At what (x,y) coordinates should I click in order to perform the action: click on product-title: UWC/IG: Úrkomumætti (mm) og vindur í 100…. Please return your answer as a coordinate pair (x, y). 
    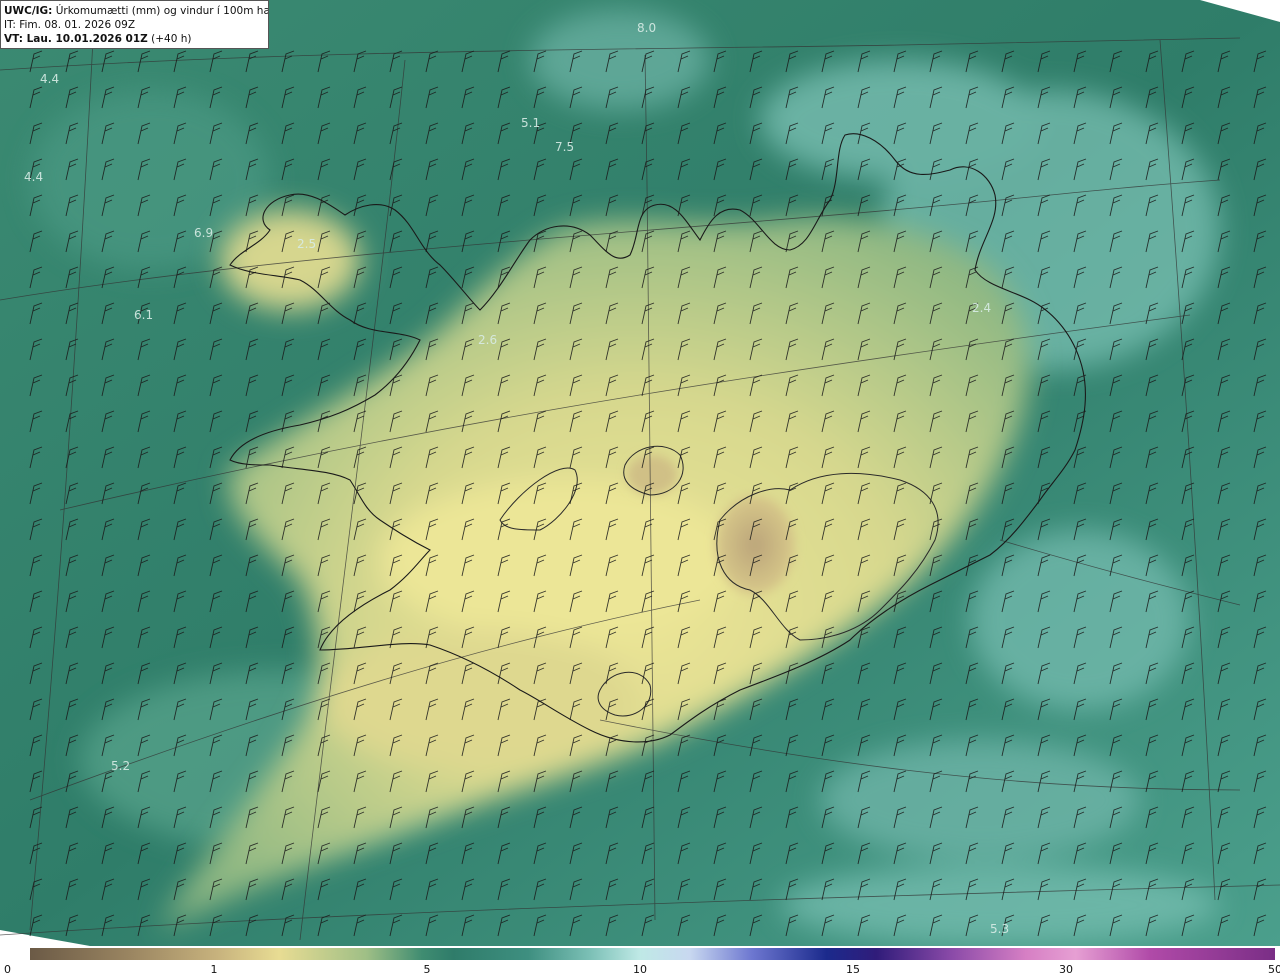
    Looking at the image, I should click on (136, 11).